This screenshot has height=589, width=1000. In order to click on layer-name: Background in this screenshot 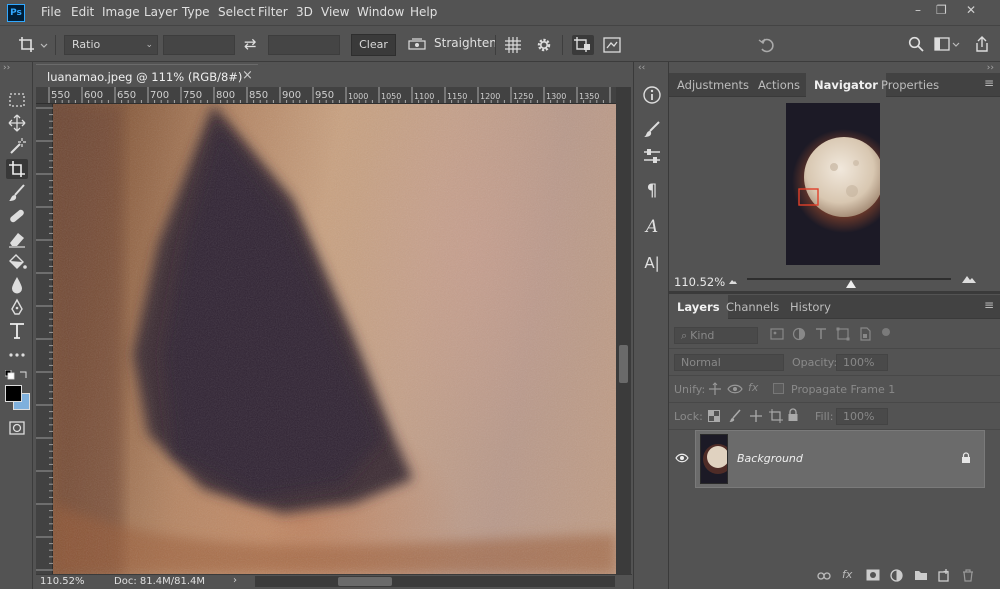, I will do `click(770, 458)`.